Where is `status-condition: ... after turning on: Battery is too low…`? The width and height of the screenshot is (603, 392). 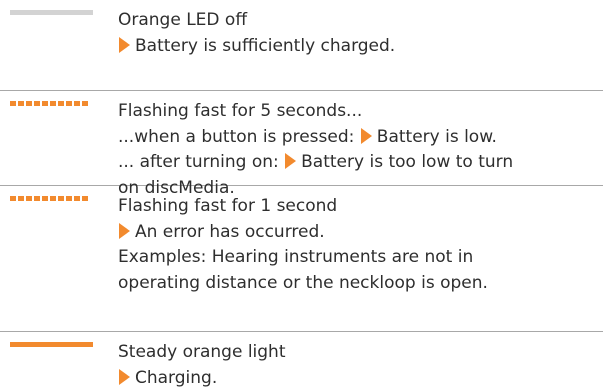
status-condition: ... after turning on: Battery is too low… is located at coordinates (356, 163).